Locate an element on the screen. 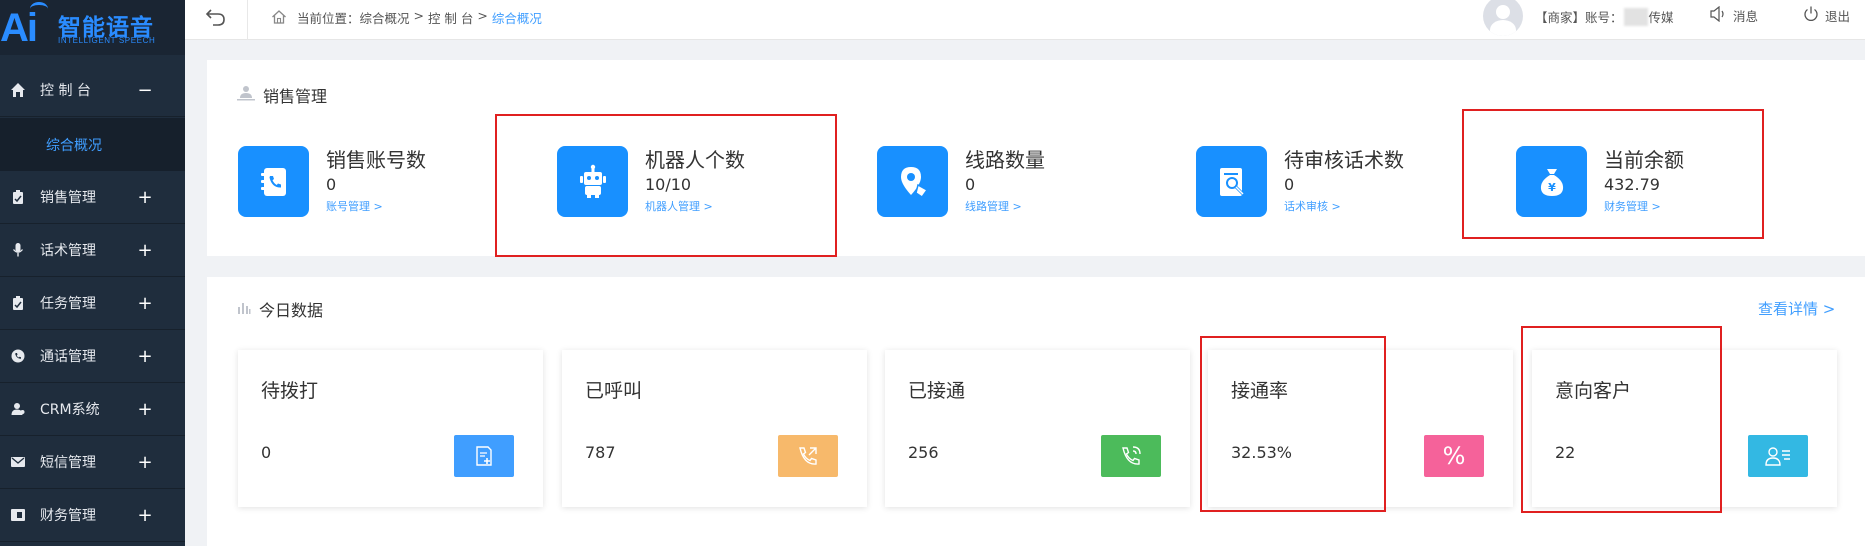 Image resolution: width=1865 pixels, height=546 pixels. stat-label: 销售账号数 is located at coordinates (376, 160).